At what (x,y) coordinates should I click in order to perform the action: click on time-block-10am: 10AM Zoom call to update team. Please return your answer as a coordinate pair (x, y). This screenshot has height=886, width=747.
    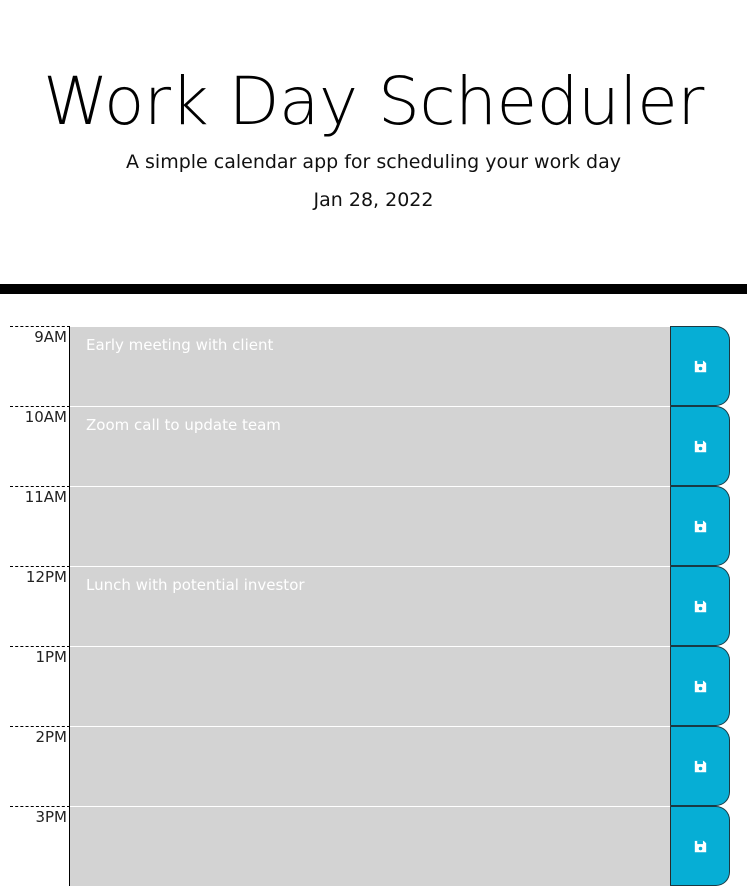
    Looking at the image, I should click on (370, 446).